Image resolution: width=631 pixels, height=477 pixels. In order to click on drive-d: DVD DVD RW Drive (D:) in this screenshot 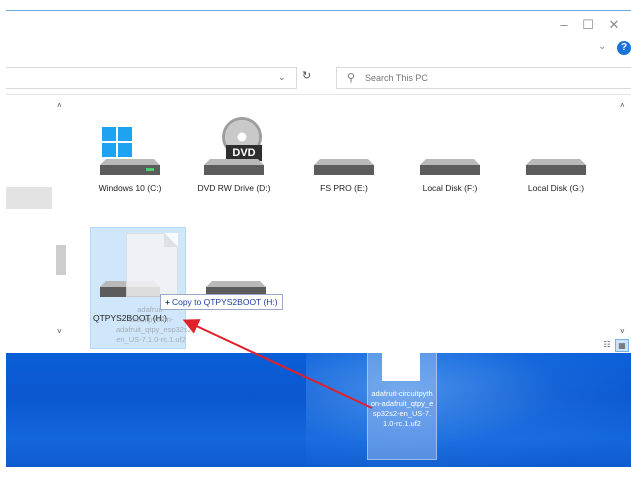, I will do `click(234, 160)`.